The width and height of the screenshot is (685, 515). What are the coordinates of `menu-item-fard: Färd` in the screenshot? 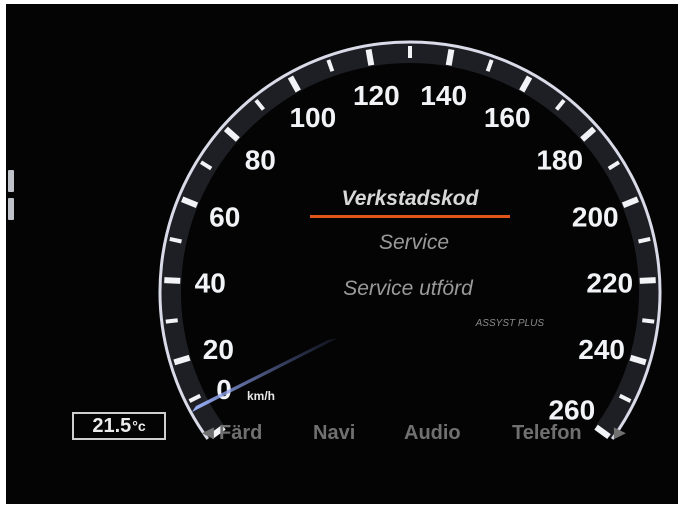 It's located at (240, 433).